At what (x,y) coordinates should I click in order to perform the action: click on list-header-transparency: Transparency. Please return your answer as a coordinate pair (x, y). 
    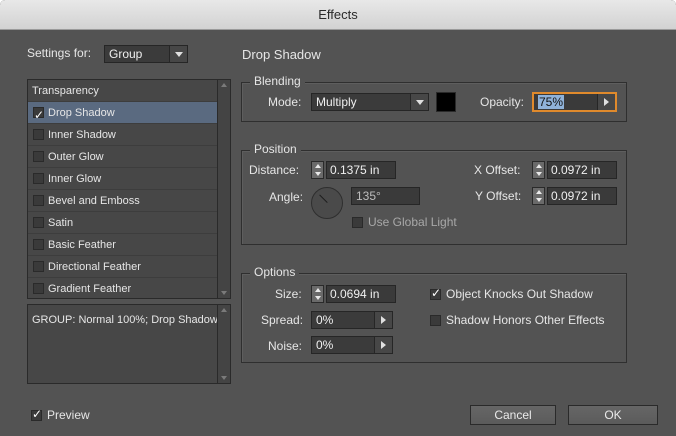
    Looking at the image, I should click on (123, 91).